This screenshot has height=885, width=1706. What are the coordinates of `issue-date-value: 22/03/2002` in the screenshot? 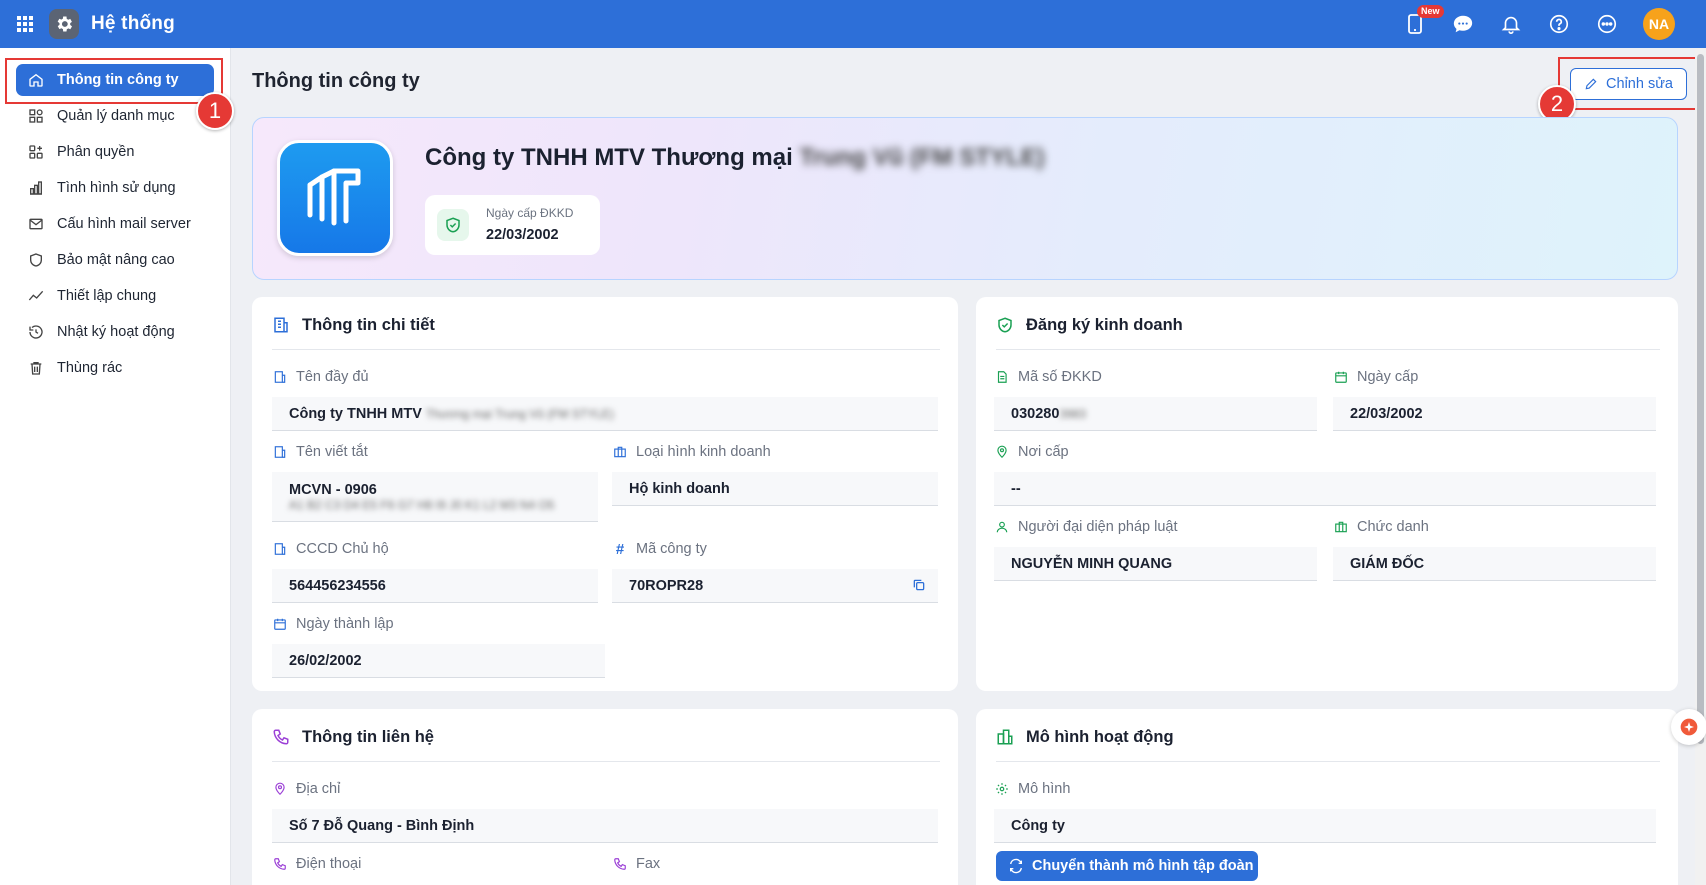 It's located at (1494, 414).